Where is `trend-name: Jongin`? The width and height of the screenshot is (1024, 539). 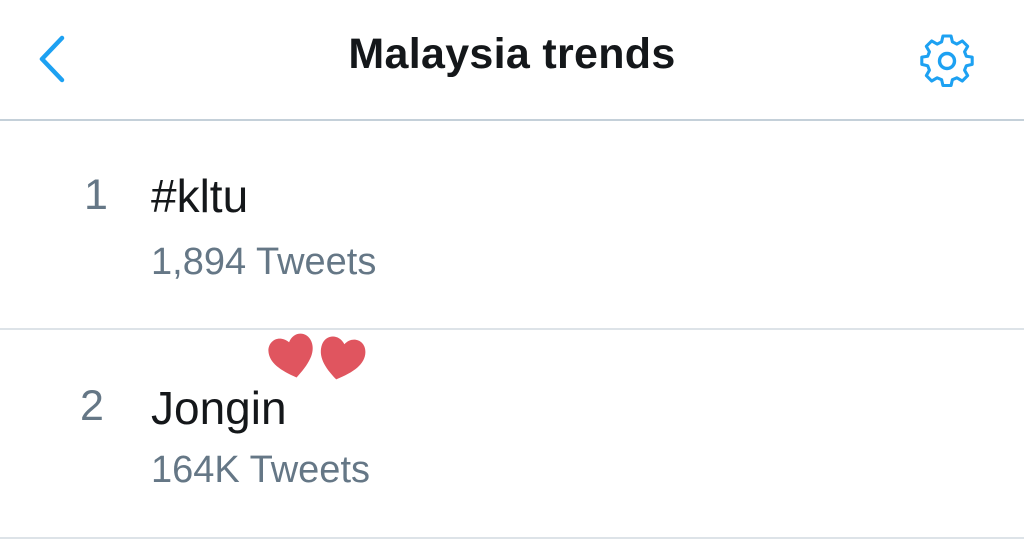
trend-name: Jongin is located at coordinates (219, 408).